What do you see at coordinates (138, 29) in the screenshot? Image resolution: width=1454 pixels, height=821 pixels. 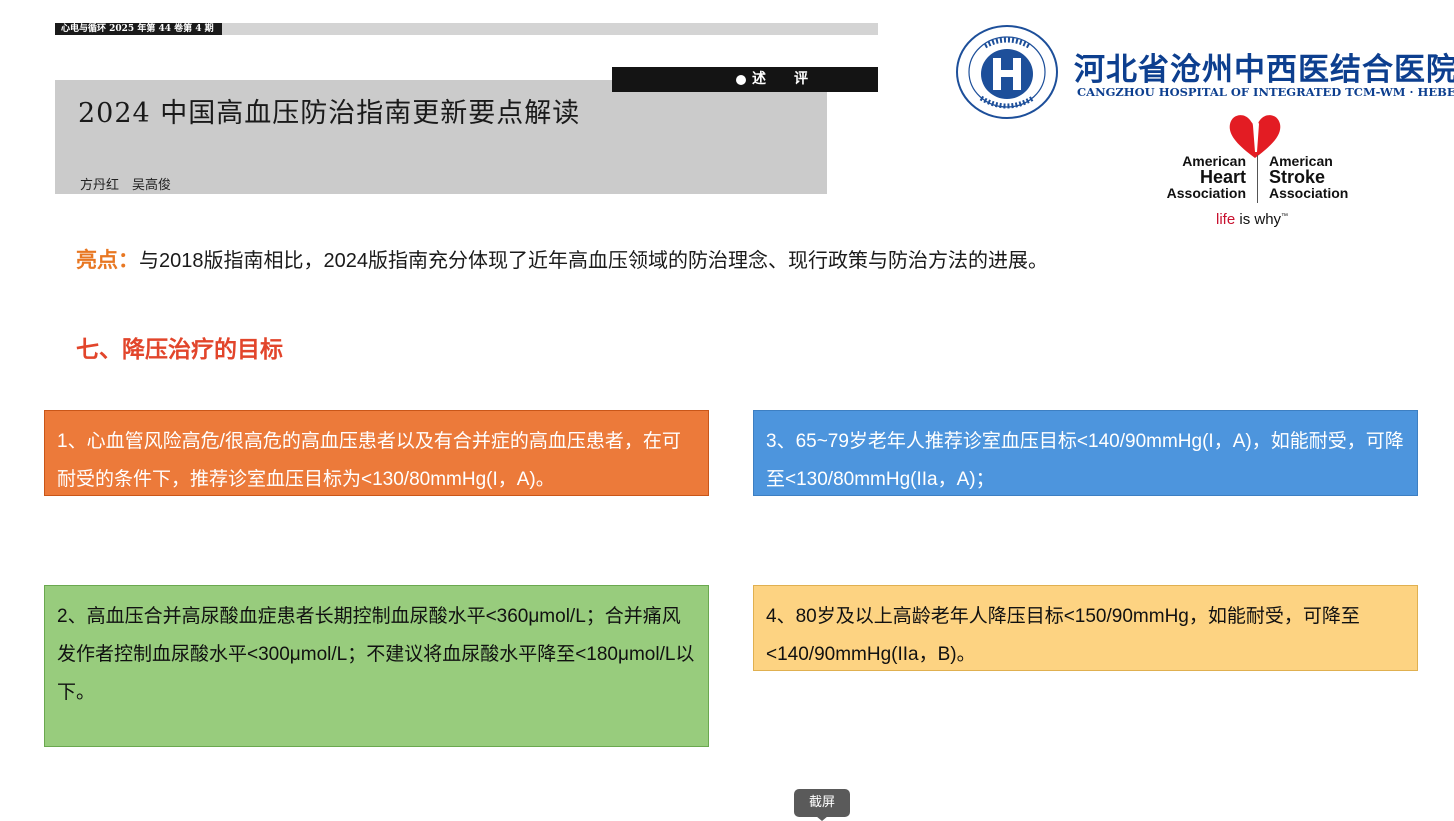 I see `journal-issue: 心电与循环 2025 年第 44 卷第 4 期` at bounding box center [138, 29].